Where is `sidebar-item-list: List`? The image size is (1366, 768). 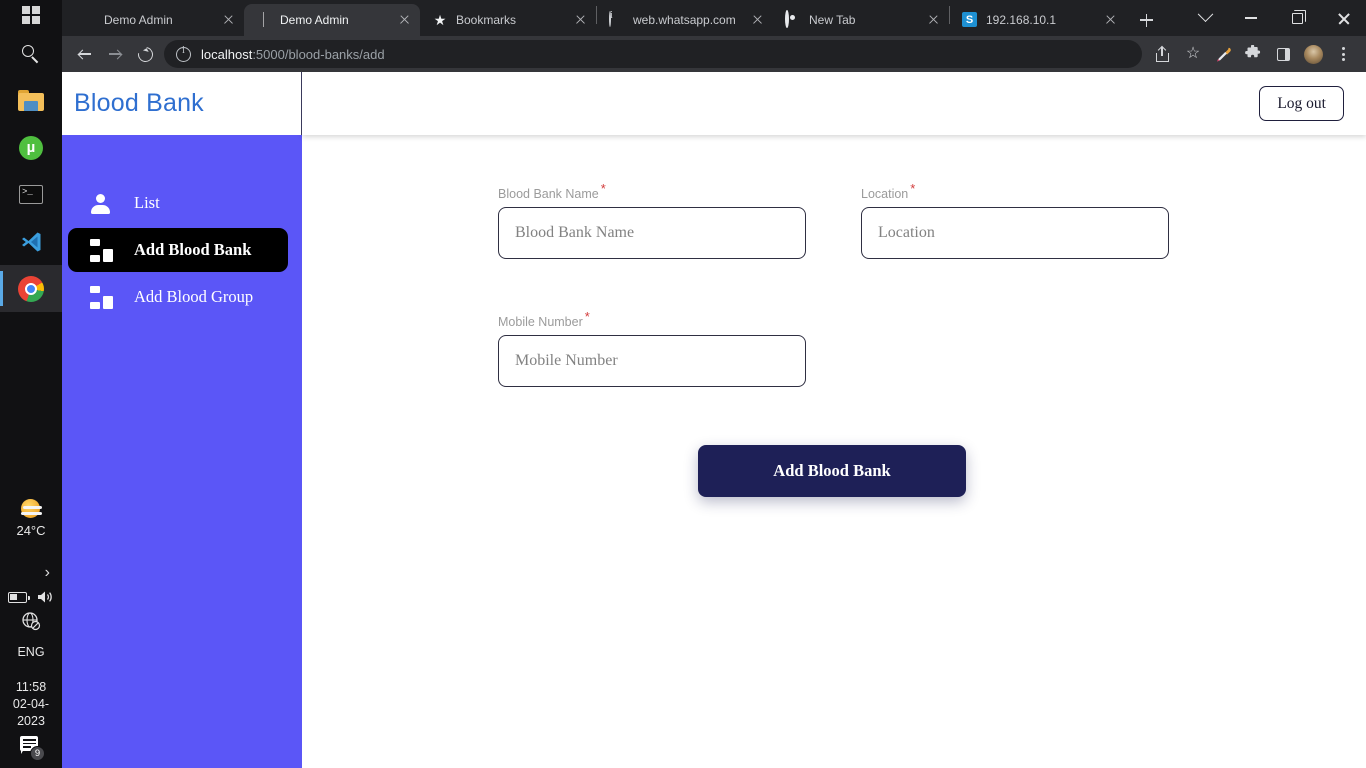
sidebar-item-list: List is located at coordinates (178, 203).